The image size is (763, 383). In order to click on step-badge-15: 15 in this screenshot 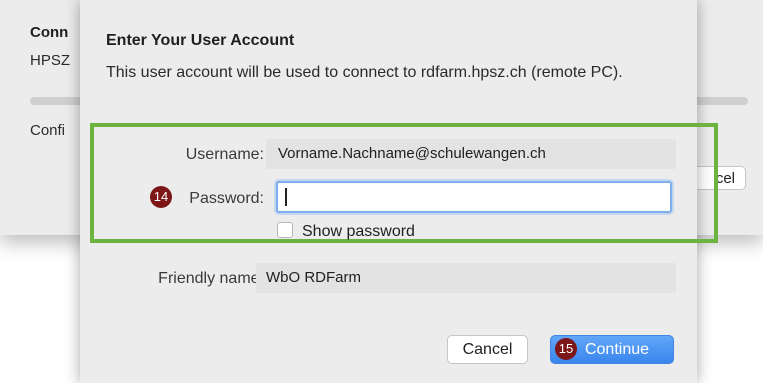, I will do `click(566, 349)`.